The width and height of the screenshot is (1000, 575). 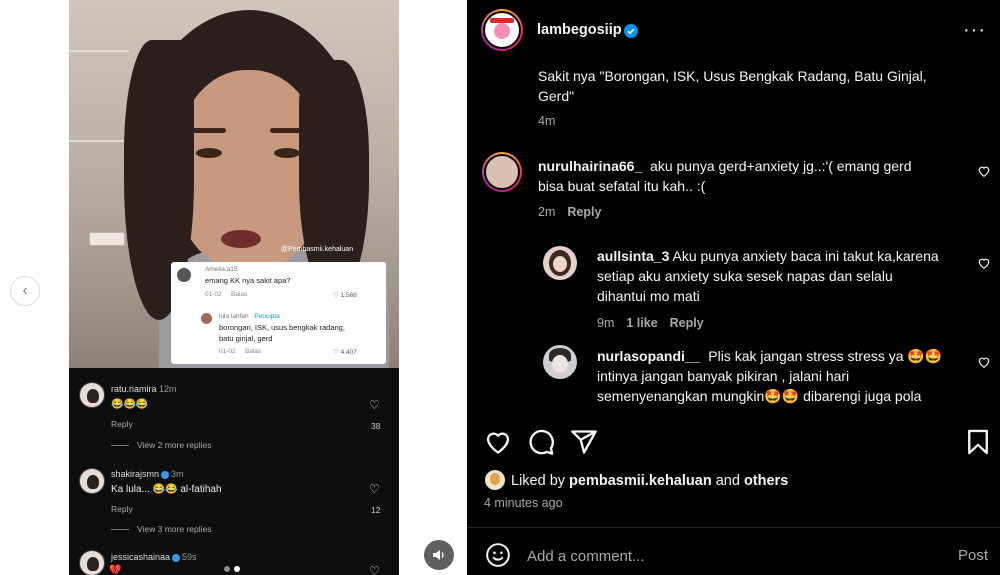 I want to click on tiktok-text: Ka lula... 😂😂 al-fatihah, so click(x=166, y=489).